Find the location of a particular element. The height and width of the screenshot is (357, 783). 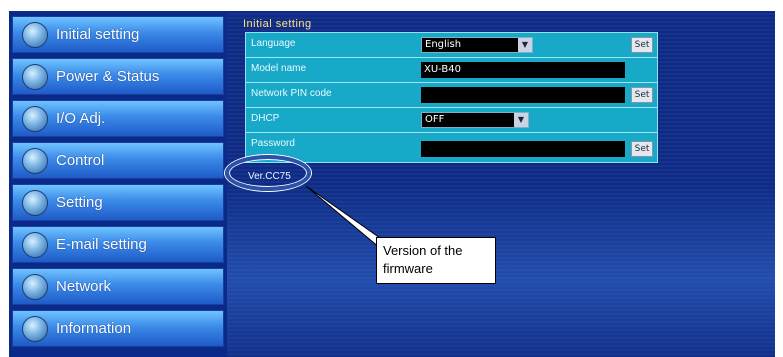

callout-pointer is located at coordinates (343, 217).